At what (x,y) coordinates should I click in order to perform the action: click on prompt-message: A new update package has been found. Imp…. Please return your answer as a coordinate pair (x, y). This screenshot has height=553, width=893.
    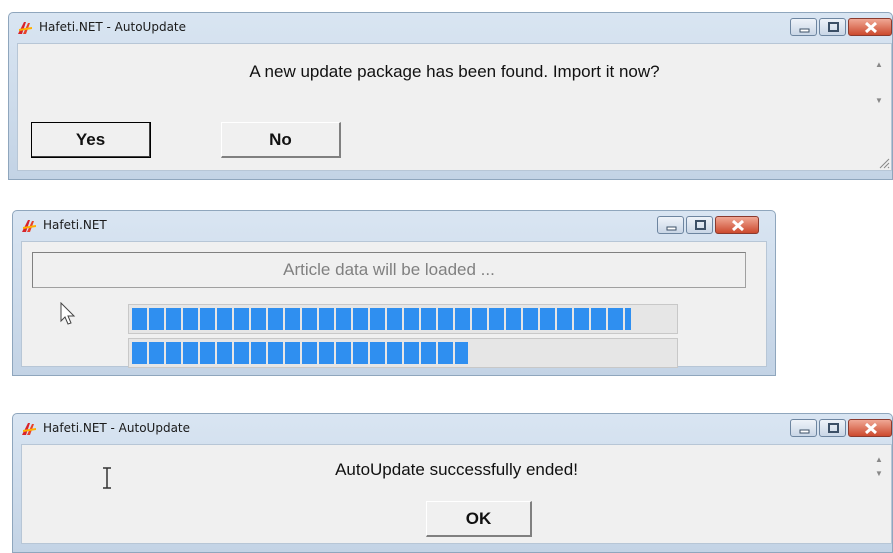
    Looking at the image, I should click on (454, 71).